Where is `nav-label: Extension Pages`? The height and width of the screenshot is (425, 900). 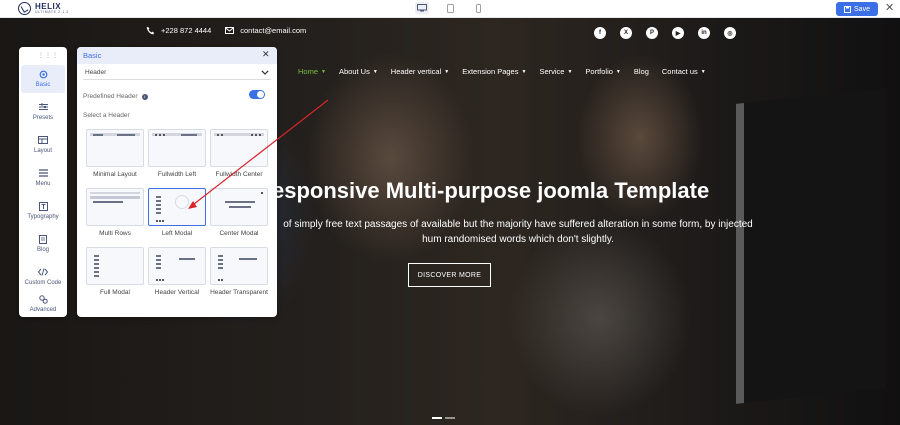 nav-label: Extension Pages is located at coordinates (490, 71).